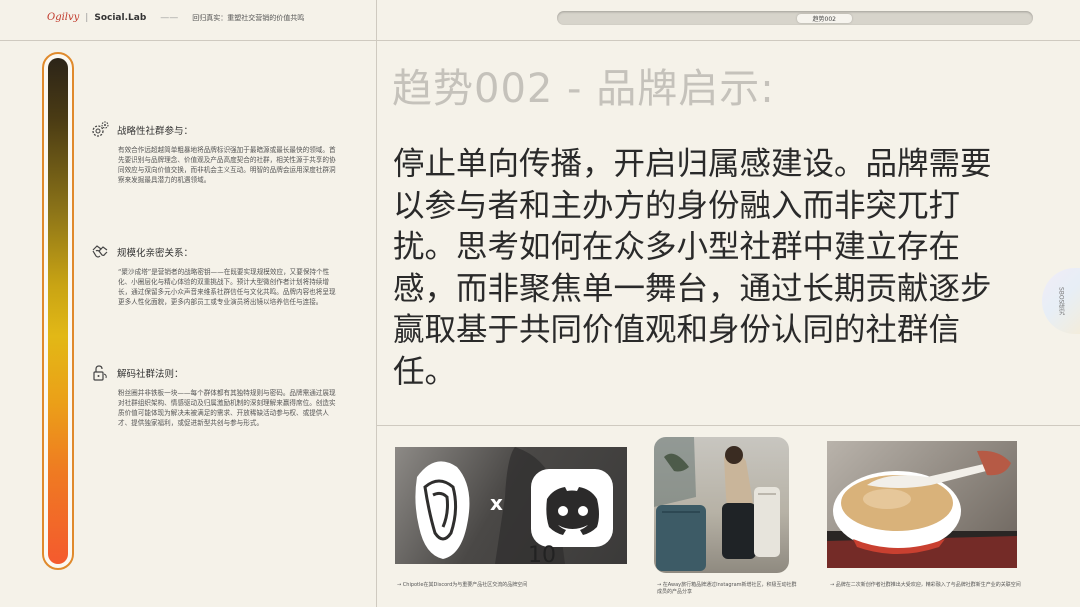  Describe the element at coordinates (155, 131) in the screenshot. I see `section-title: 战略性社群参与：` at that location.